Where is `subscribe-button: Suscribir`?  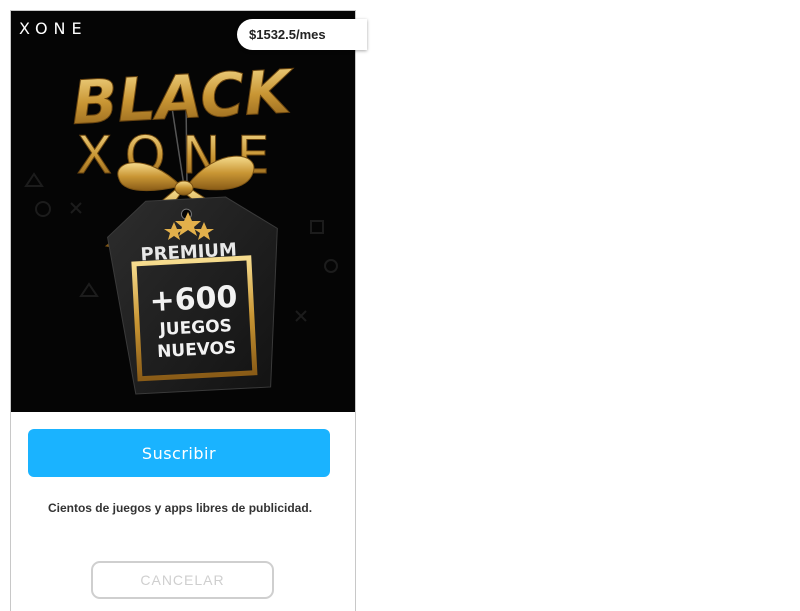 subscribe-button: Suscribir is located at coordinates (179, 453).